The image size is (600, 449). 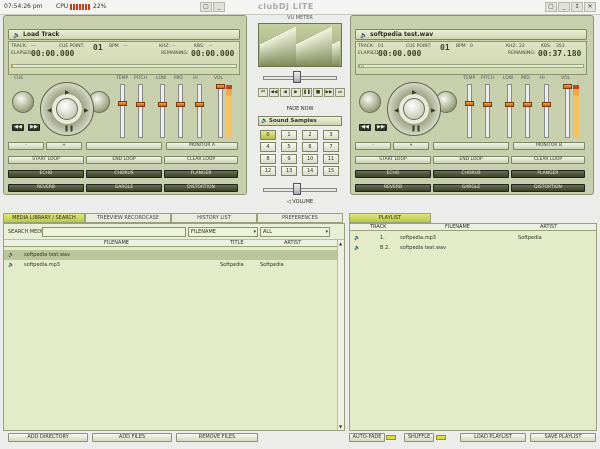 I want to click on filter-field-select: FILENAME ▾, so click(x=223, y=232).